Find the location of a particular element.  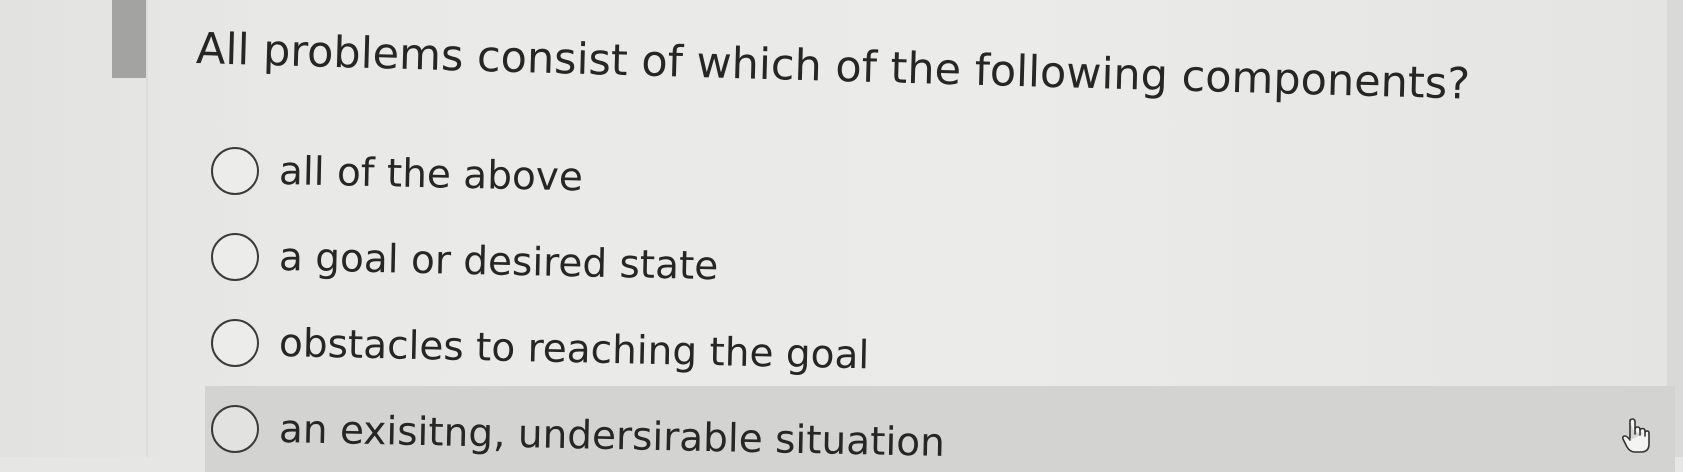

option-label: all of the above is located at coordinates (431, 174).